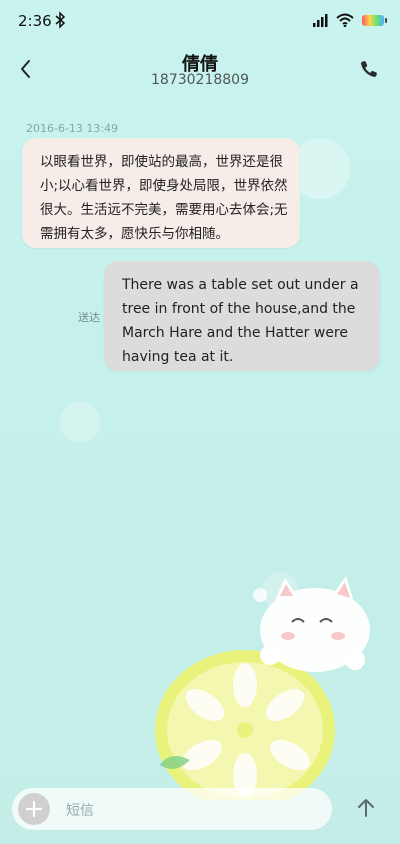 The width and height of the screenshot is (400, 844). Describe the element at coordinates (60, 20) in the screenshot. I see `bluetooth-icon` at that location.